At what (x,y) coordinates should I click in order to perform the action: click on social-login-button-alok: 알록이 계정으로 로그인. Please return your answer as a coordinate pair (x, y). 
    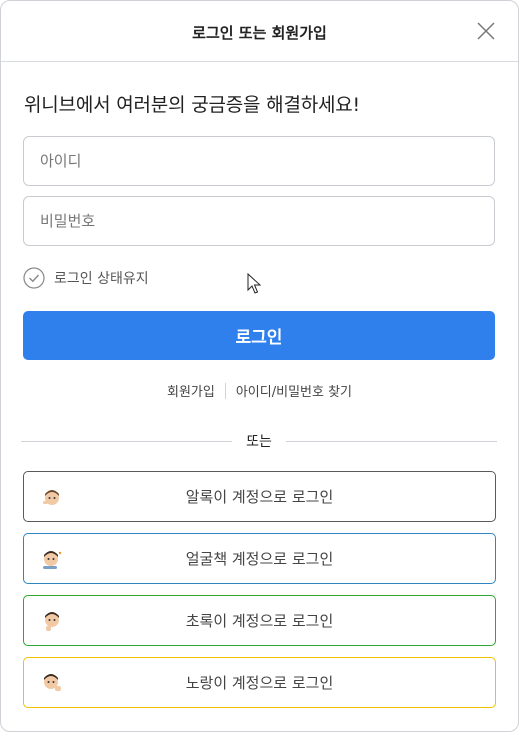
    Looking at the image, I should click on (259, 496).